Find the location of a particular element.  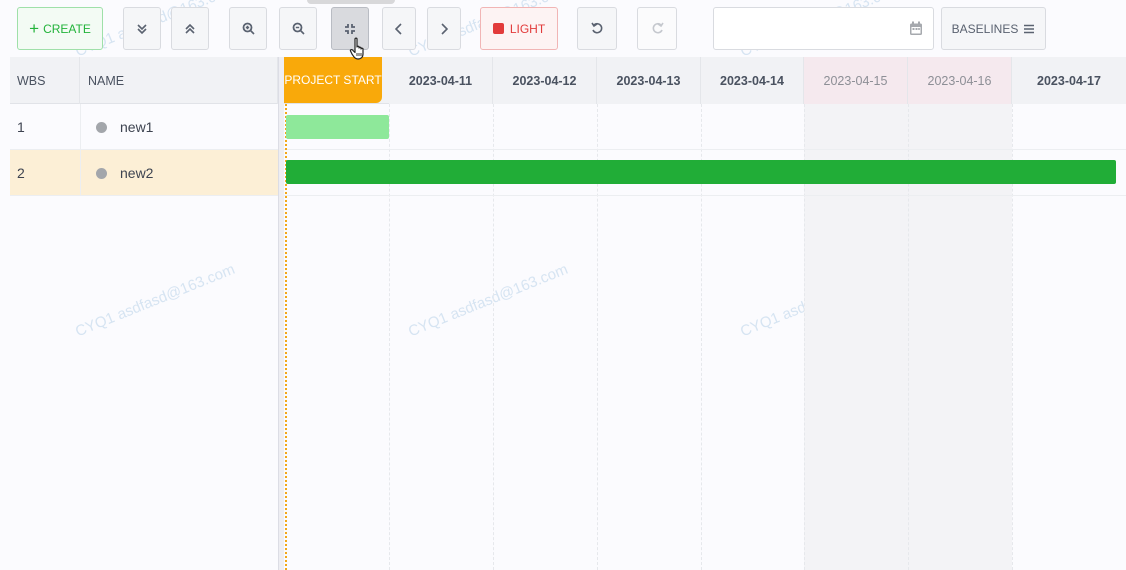

hand-cursor-icon is located at coordinates (356, 48).